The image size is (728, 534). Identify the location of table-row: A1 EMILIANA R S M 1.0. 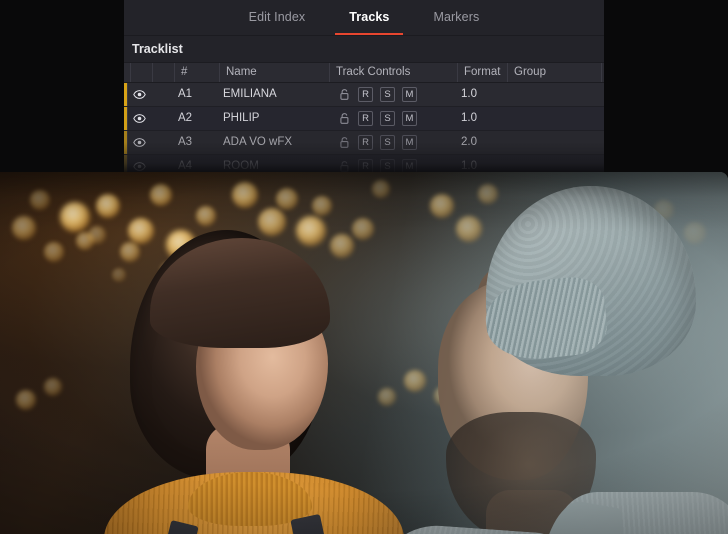
(364, 95).